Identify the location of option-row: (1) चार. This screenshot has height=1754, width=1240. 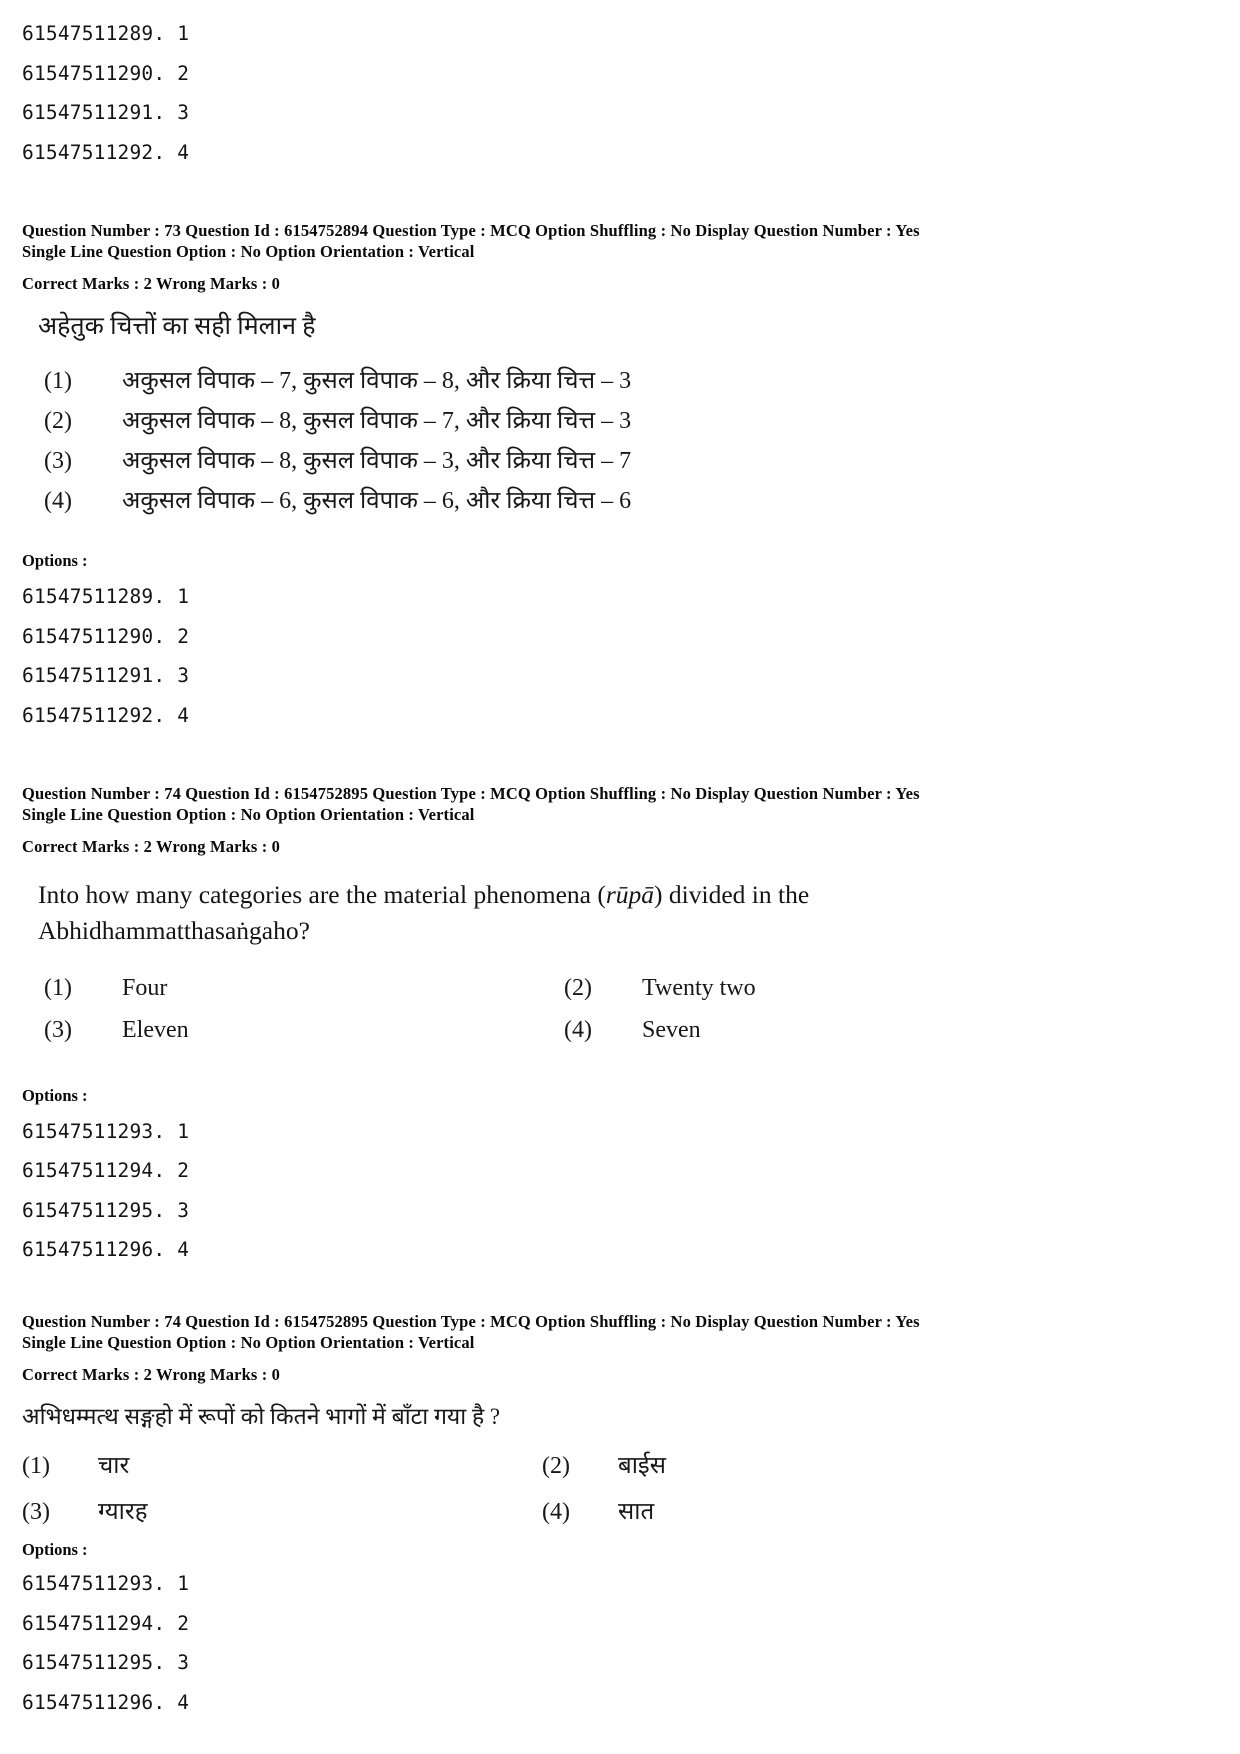
(282, 1466).